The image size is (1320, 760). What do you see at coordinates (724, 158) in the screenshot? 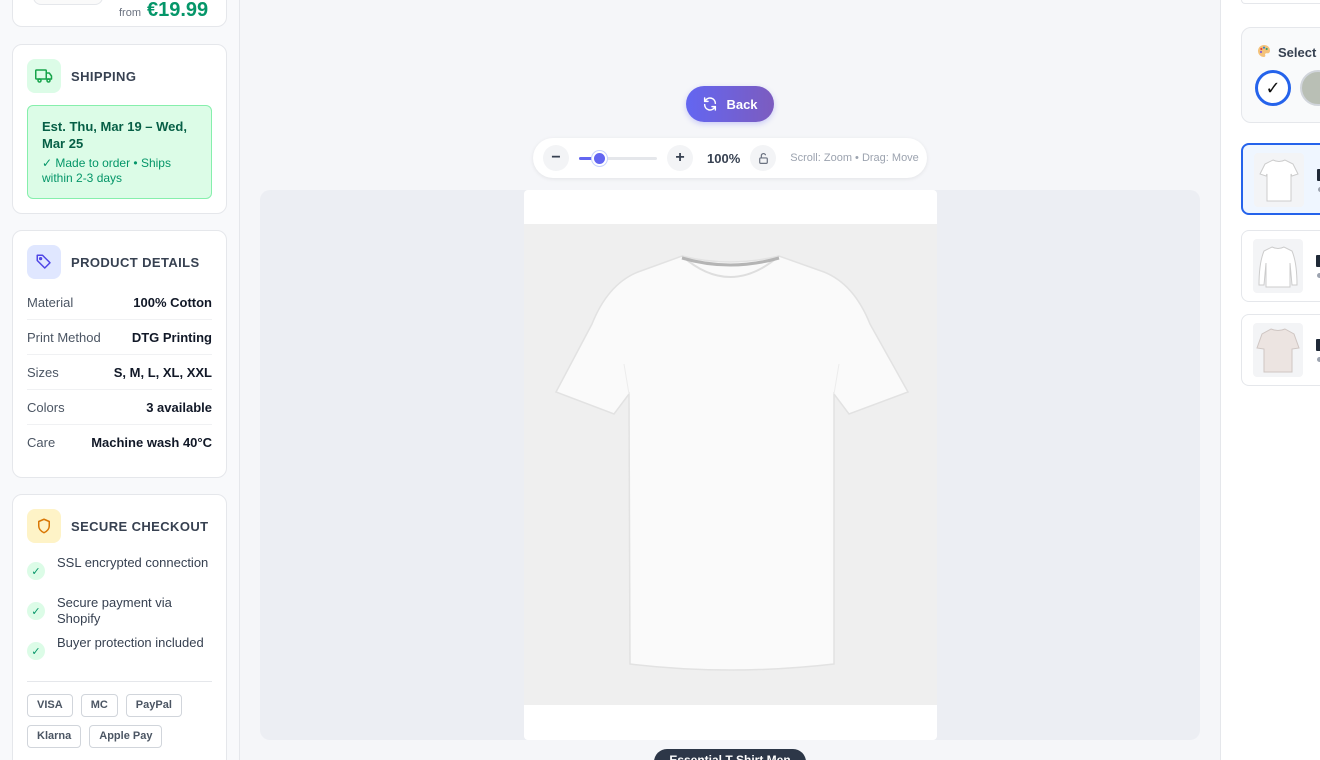
I see `zoom-value: 100%` at bounding box center [724, 158].